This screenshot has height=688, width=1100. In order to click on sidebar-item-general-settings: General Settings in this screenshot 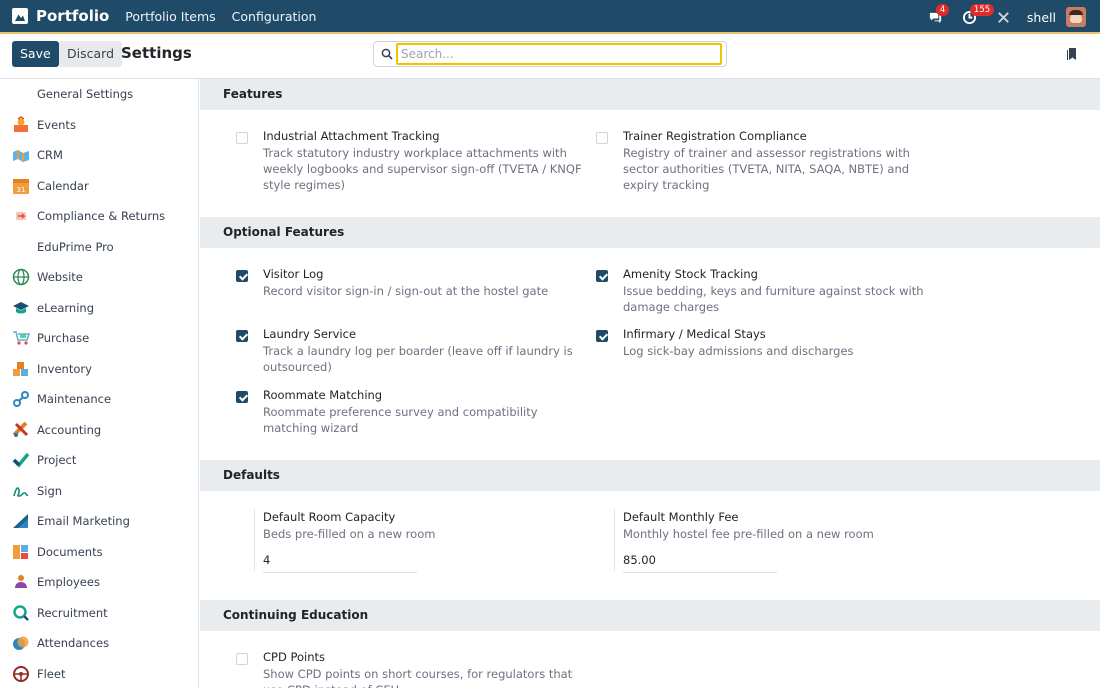, I will do `click(99, 94)`.